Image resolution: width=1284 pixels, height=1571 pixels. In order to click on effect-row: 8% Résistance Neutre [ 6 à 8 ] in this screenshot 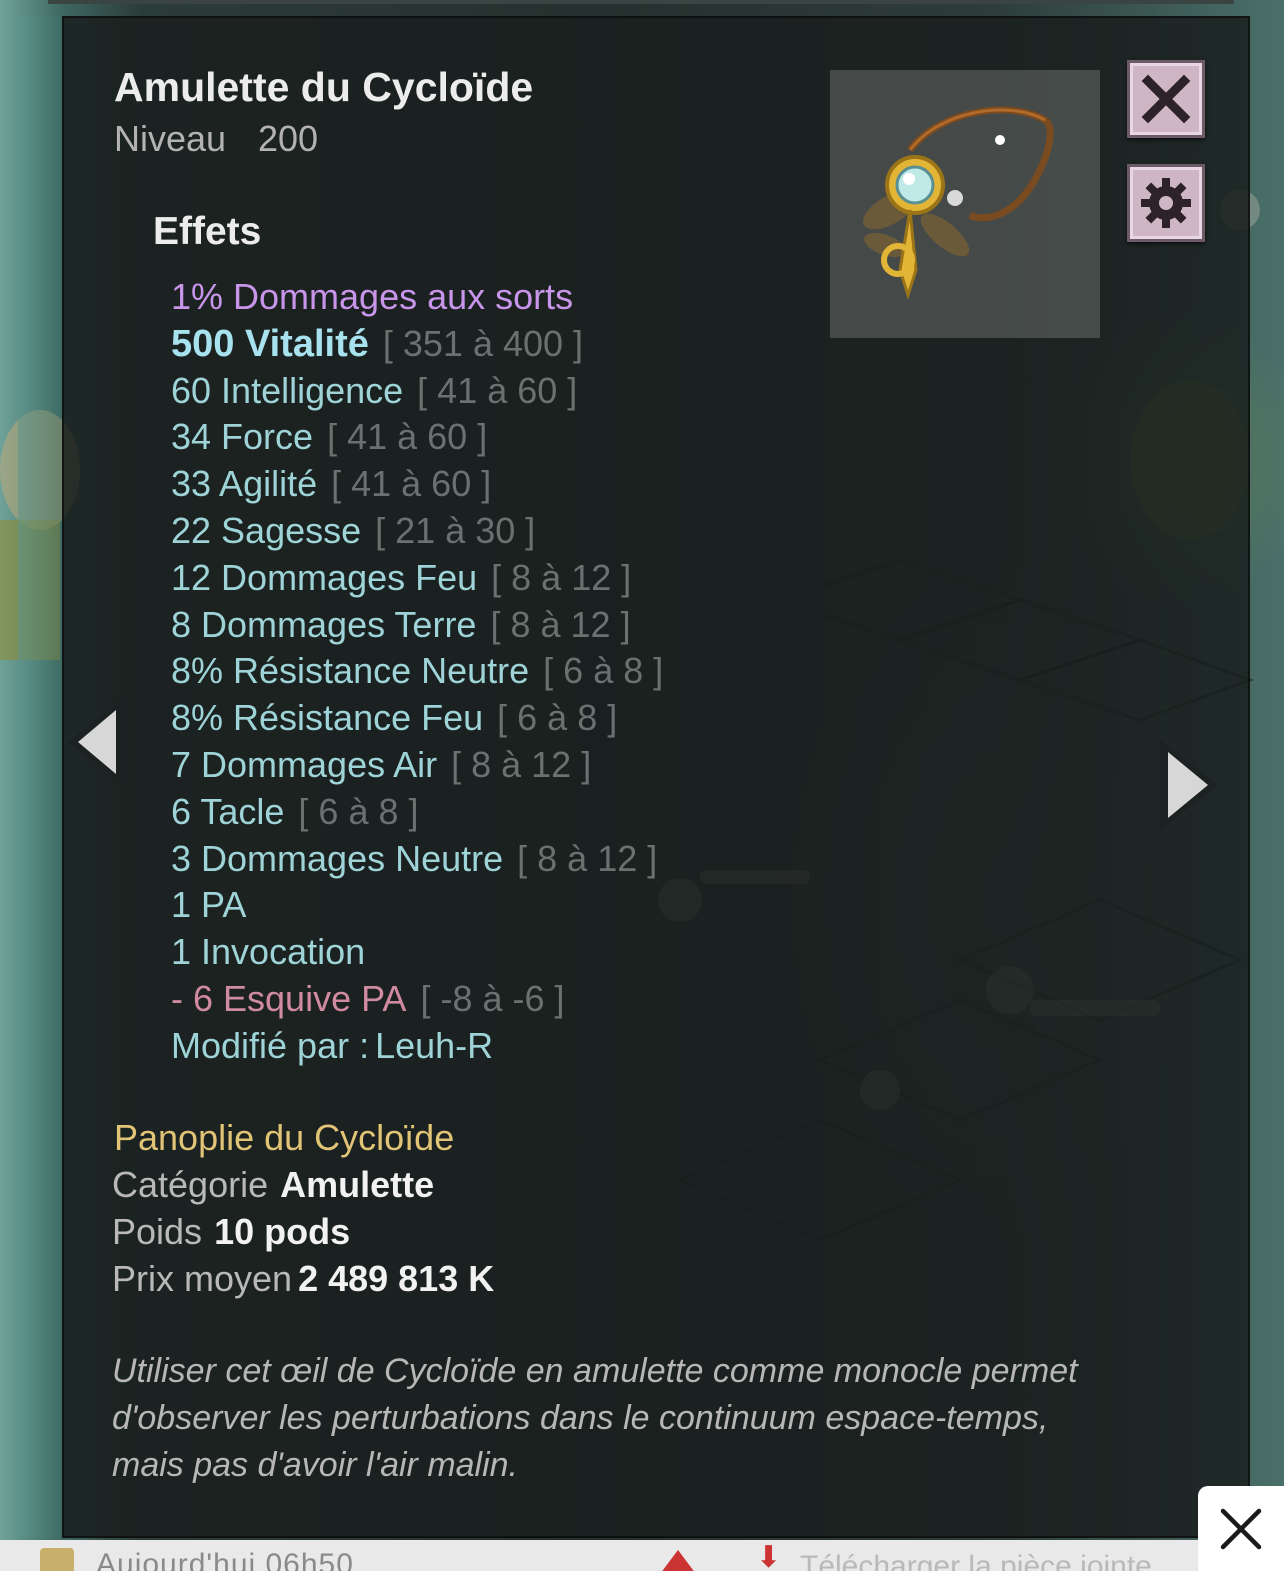, I will do `click(491, 671)`.